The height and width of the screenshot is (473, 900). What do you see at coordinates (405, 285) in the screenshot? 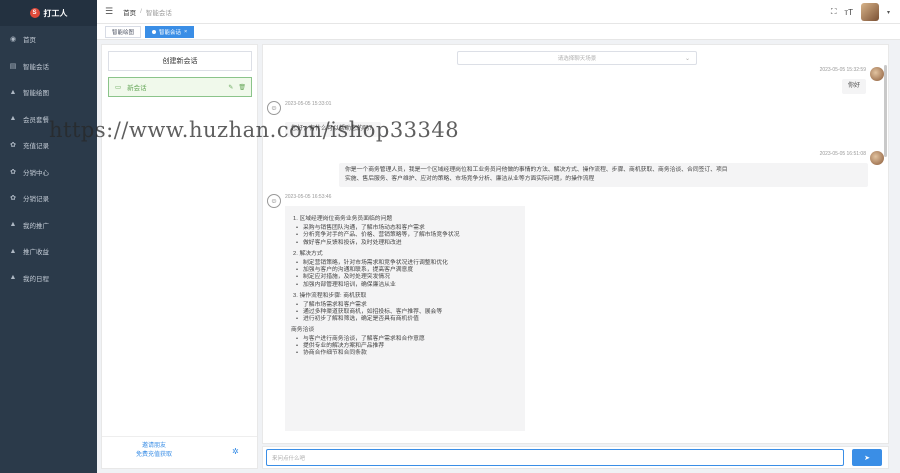
I see `reply-list-item: 加强内部管理和培训，确保廉洁从业` at bounding box center [405, 285].